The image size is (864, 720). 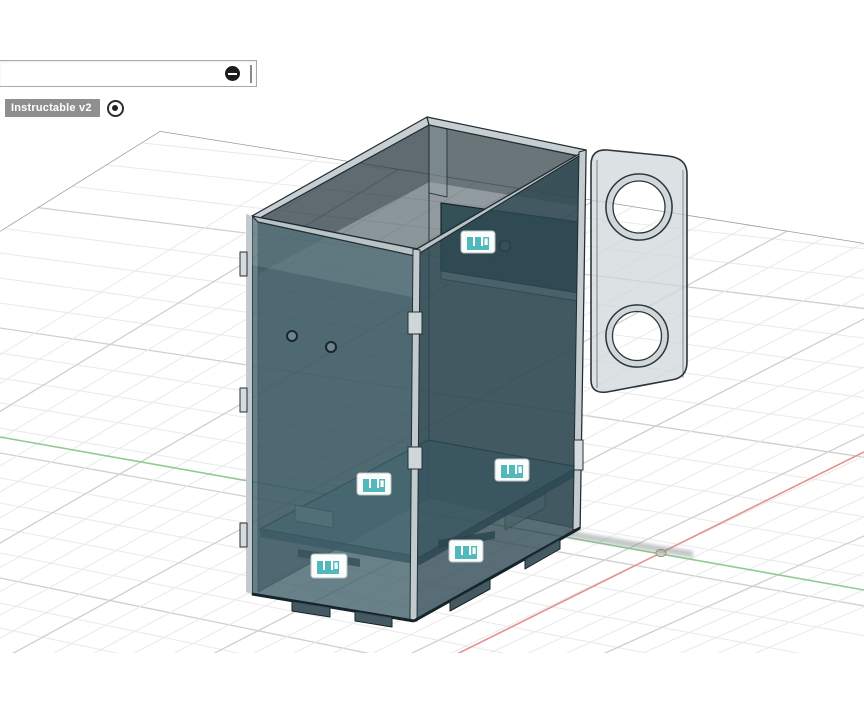 I want to click on command-search-bar, so click(x=128, y=73).